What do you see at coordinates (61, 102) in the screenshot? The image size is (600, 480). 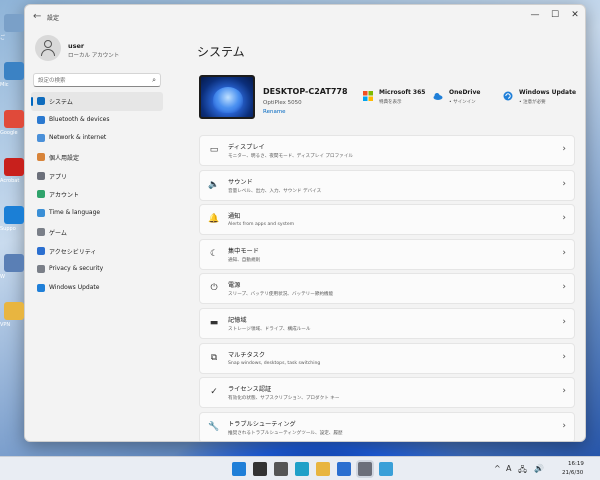 I see `sidebar-item-label: システム` at bounding box center [61, 102].